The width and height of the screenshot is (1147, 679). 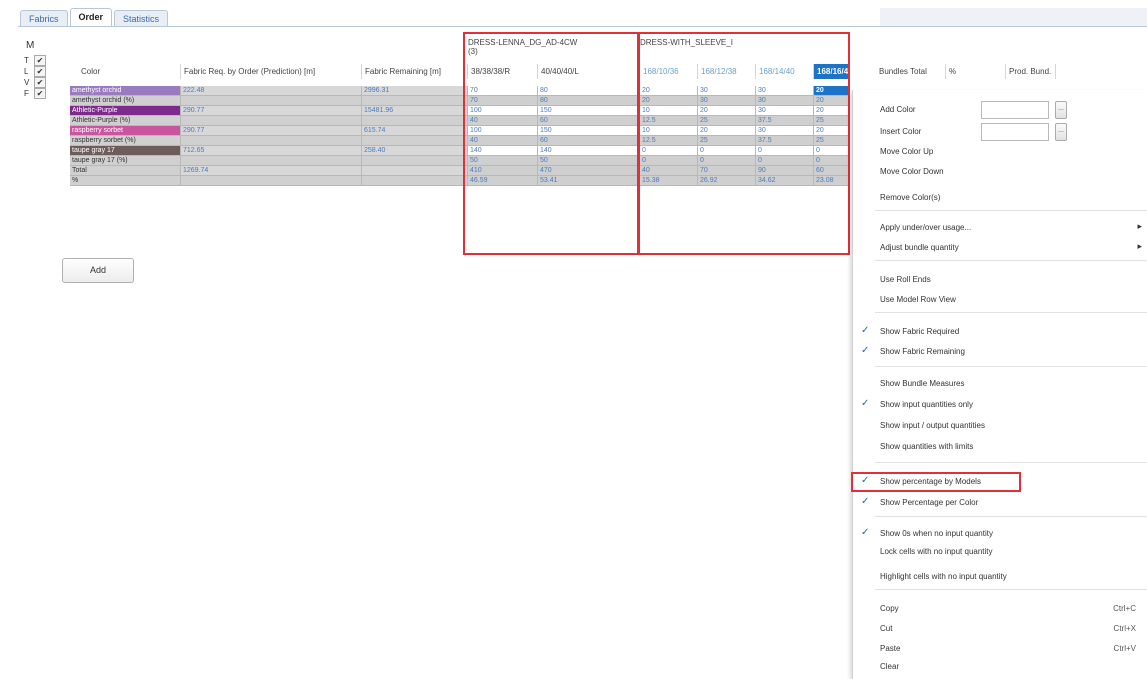 I want to click on column-header: Fabric Req. by Order (Prediction) [m], so click(x=271, y=71).